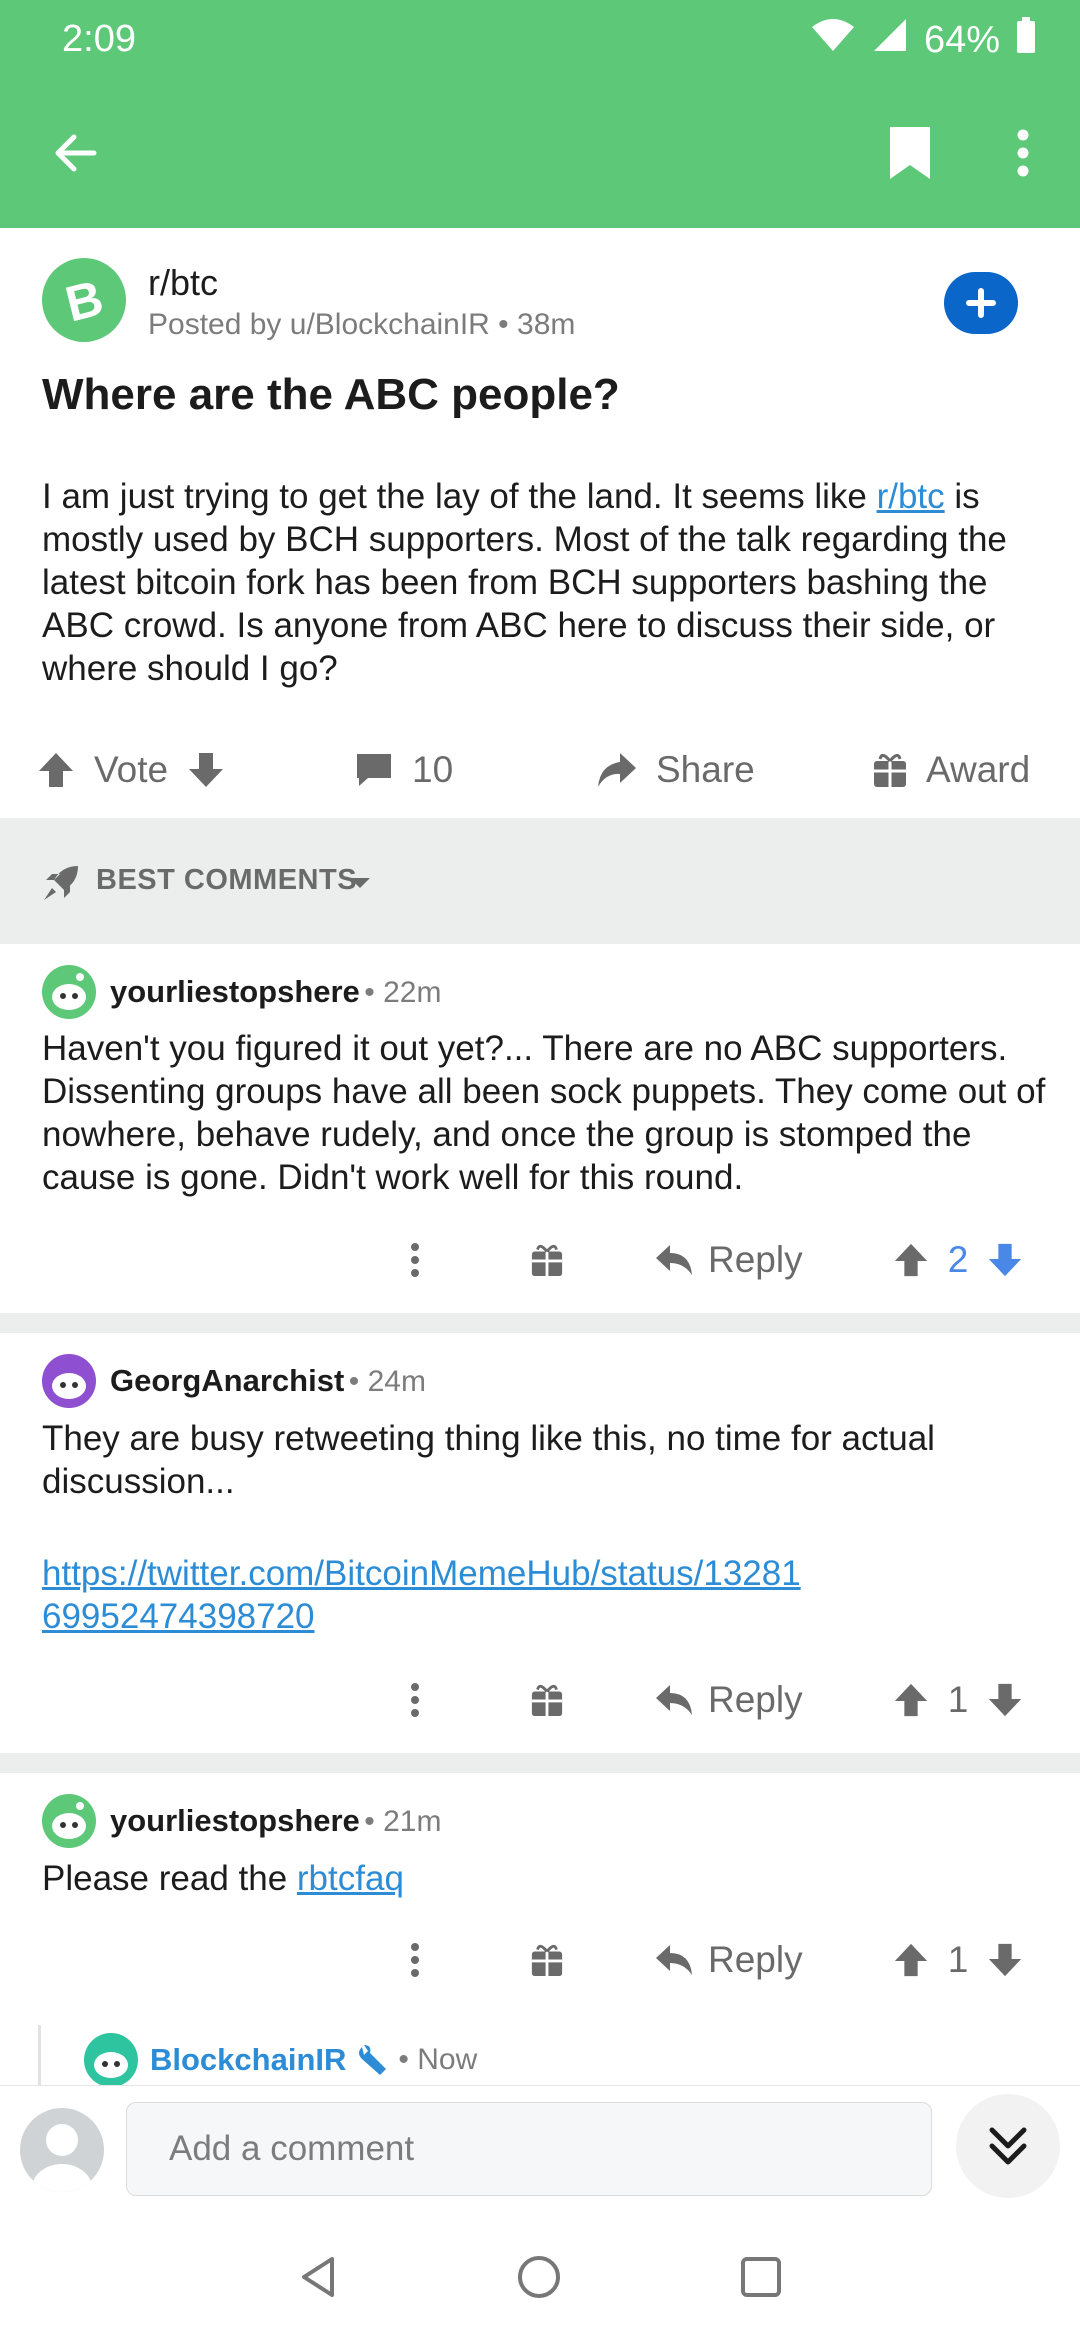  What do you see at coordinates (227, 1380) in the screenshot?
I see `comment-author: GeorgAnarchist` at bounding box center [227, 1380].